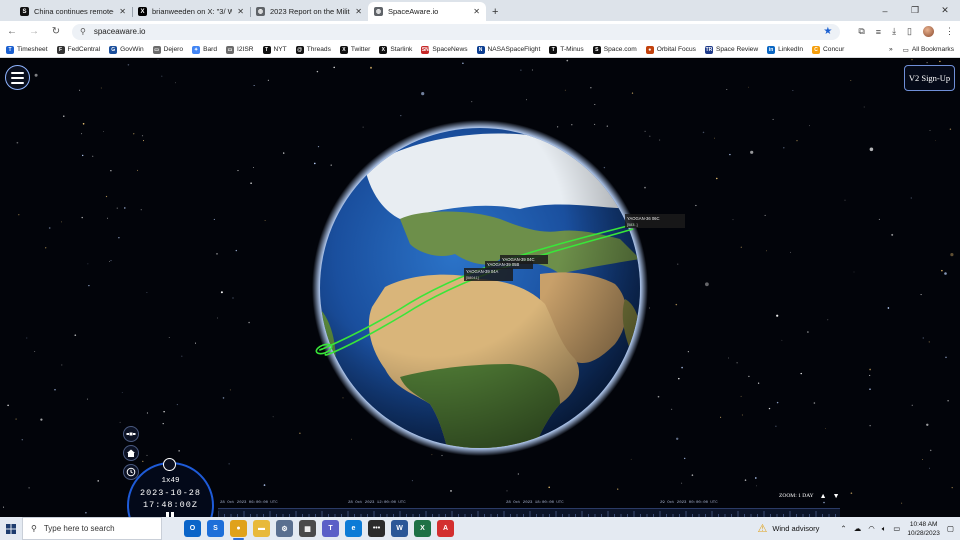  I want to click on tab-3: ◍ 2023 Report on the Military an ✕, so click(309, 11).